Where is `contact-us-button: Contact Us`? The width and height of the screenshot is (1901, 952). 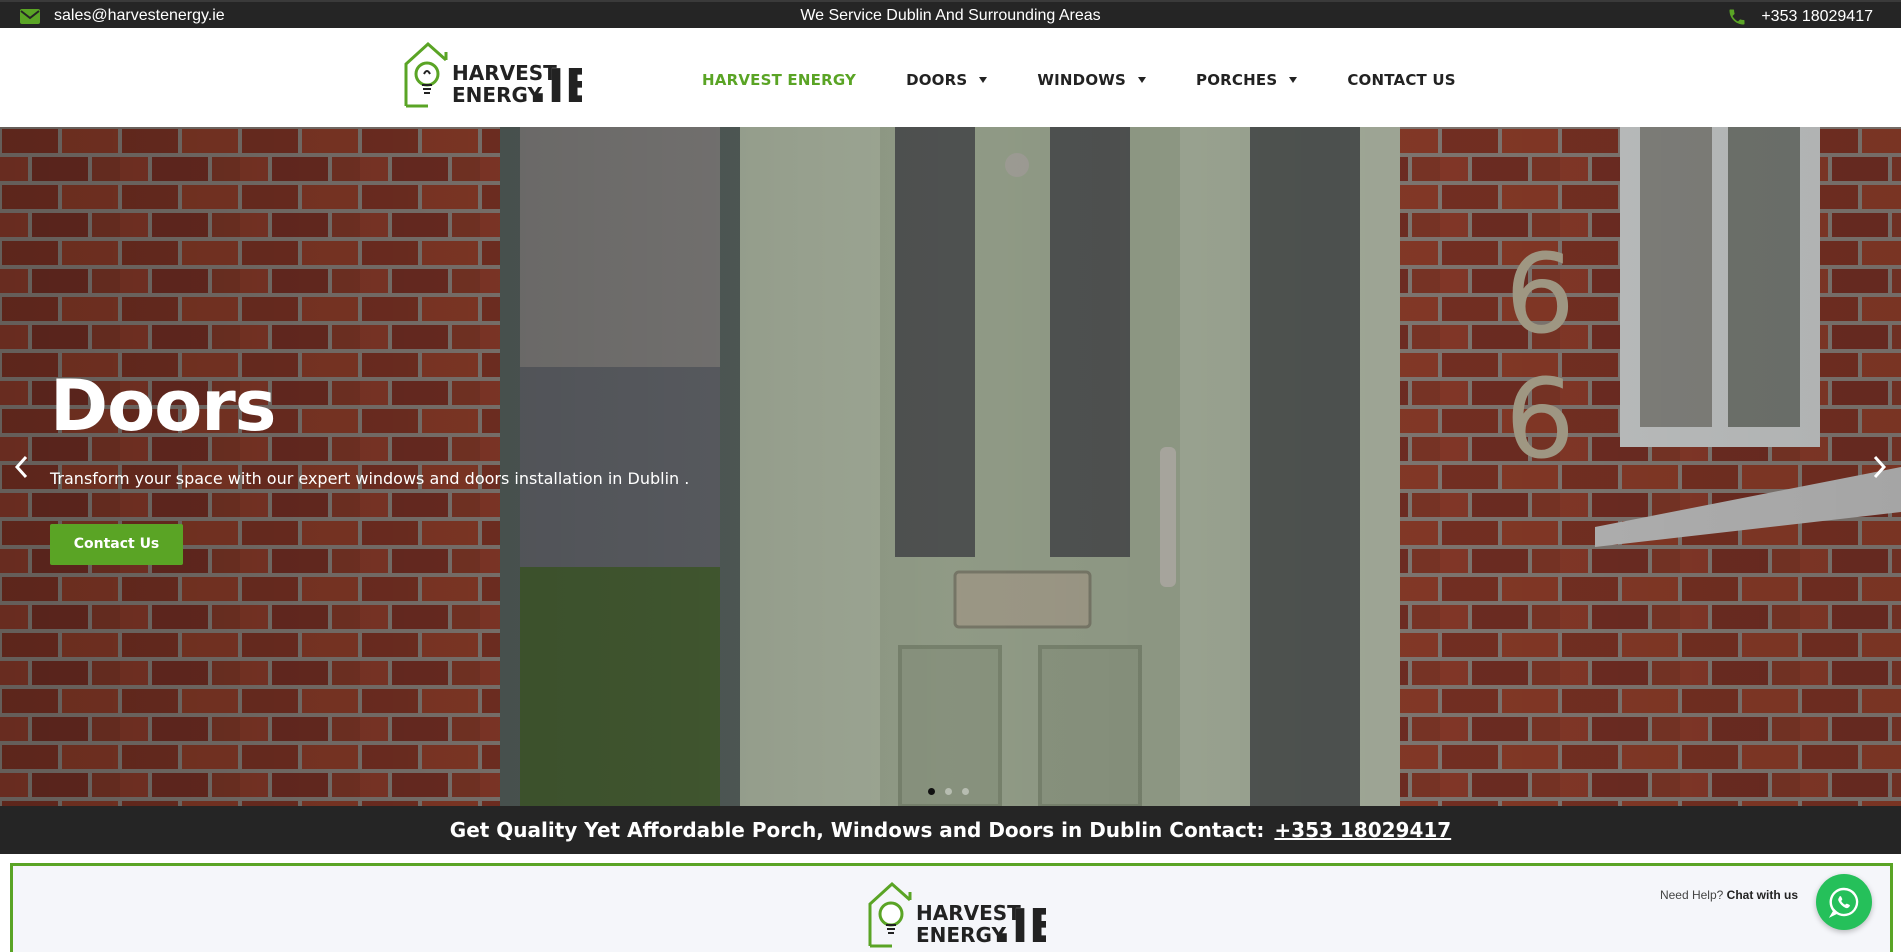
contact-us-button: Contact Us is located at coordinates (116, 544).